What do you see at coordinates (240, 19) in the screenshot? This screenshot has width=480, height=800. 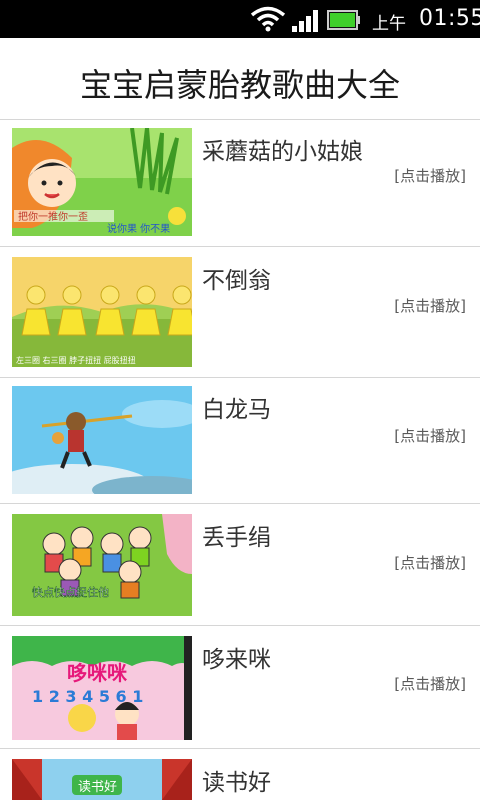 I see `status-bar: 上午 01:55` at bounding box center [240, 19].